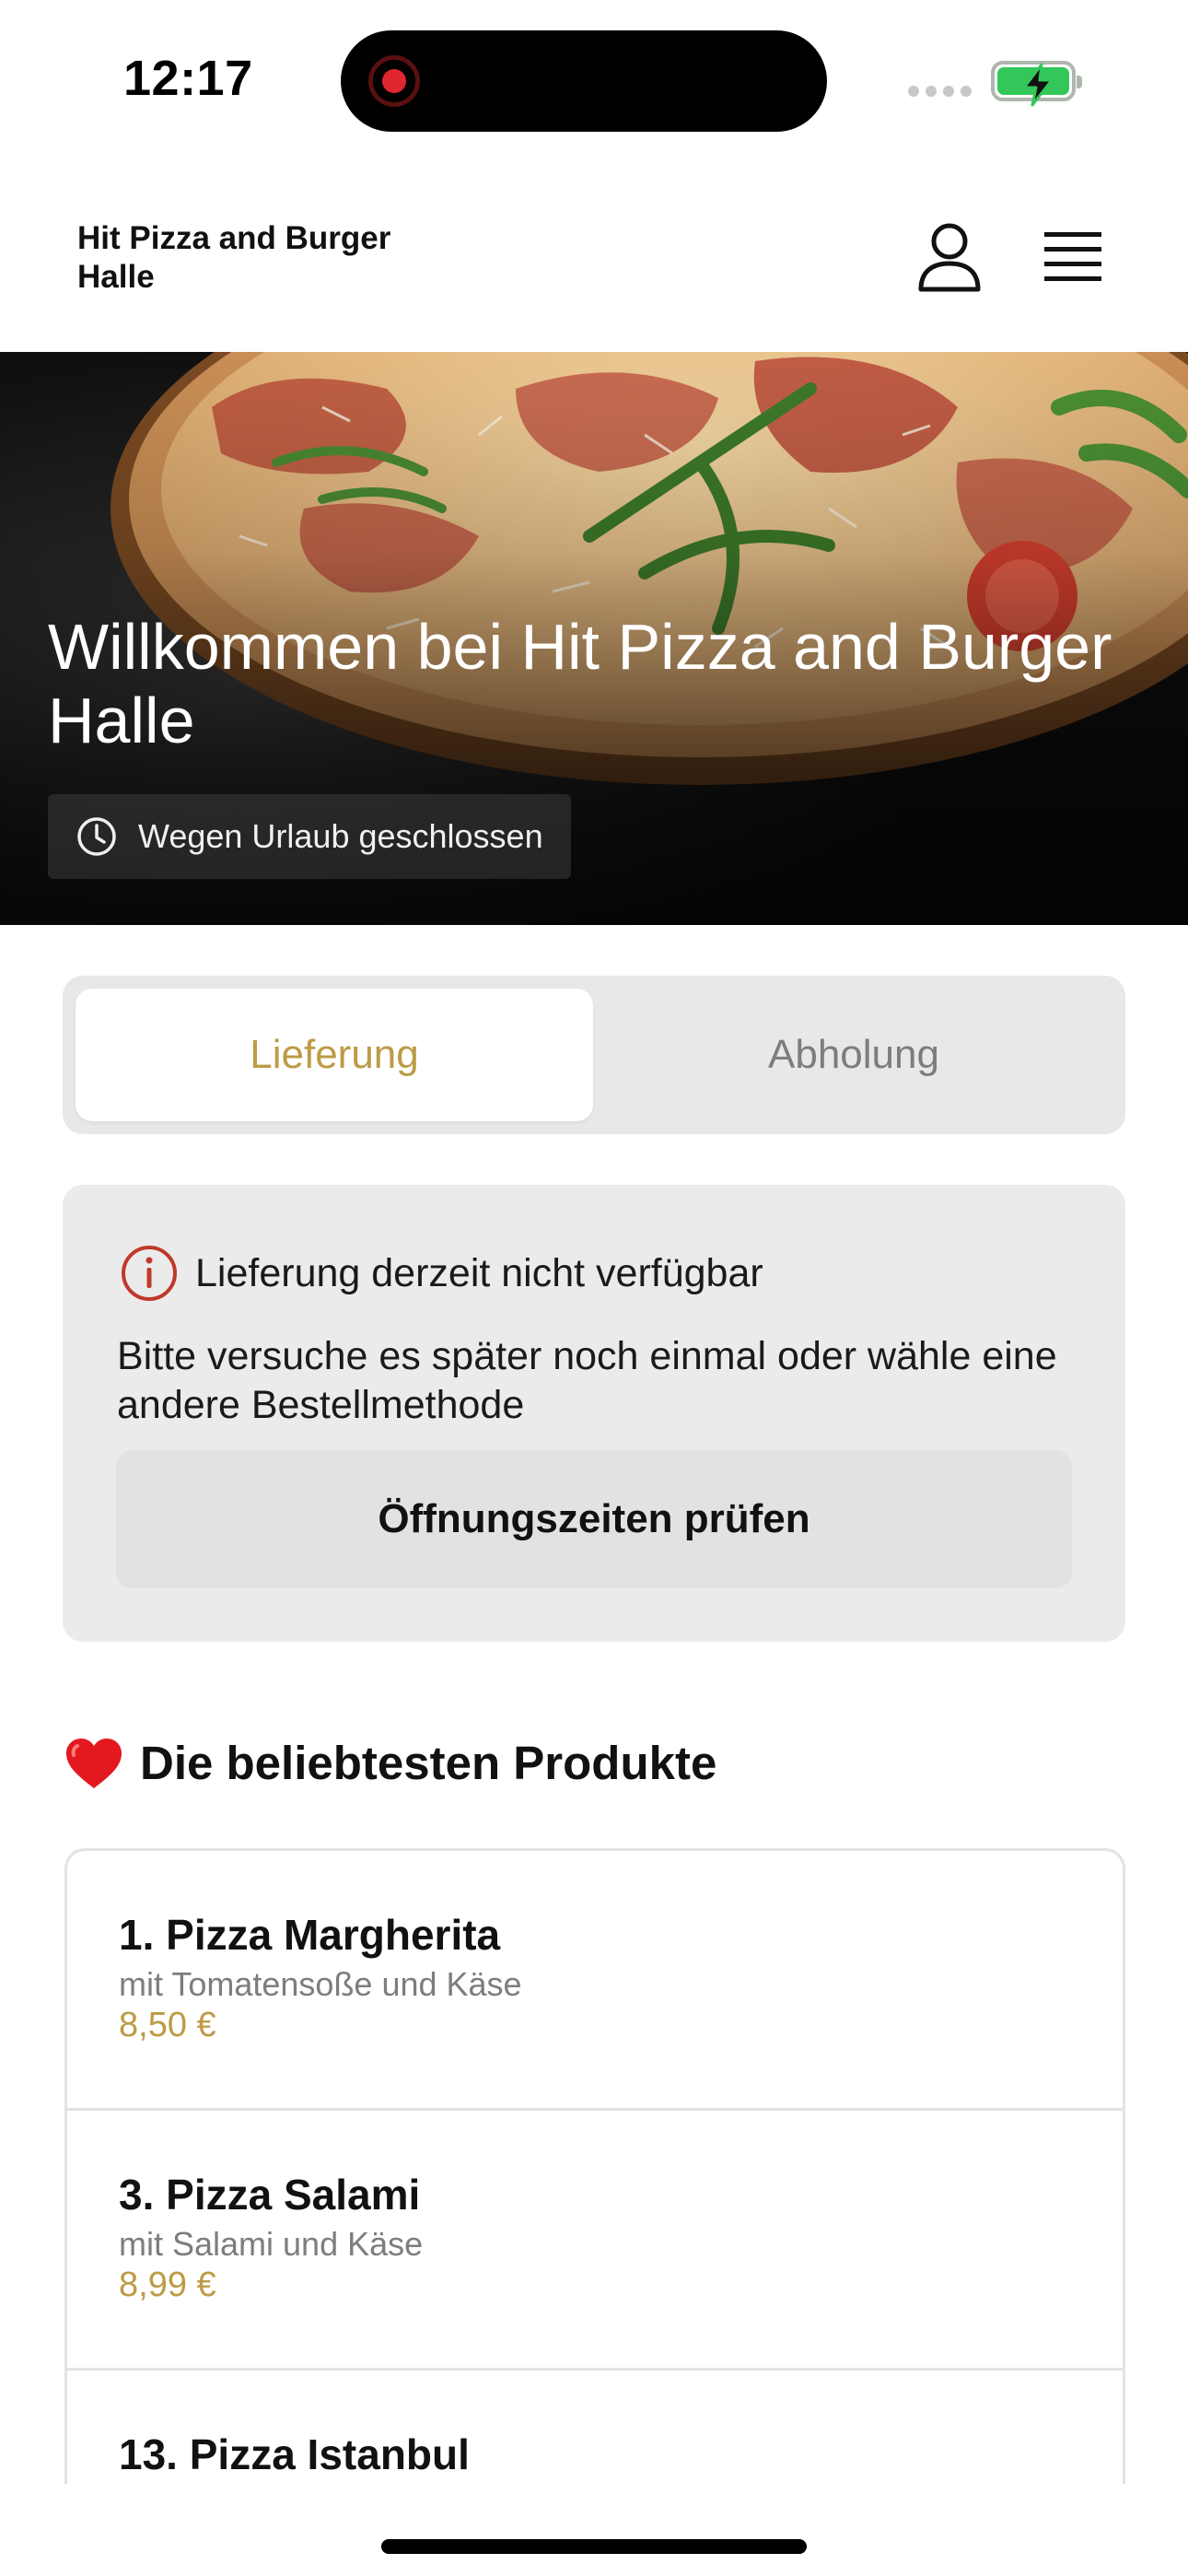 This screenshot has width=1188, height=2576. I want to click on product-price: 8,50 €, so click(167, 2025).